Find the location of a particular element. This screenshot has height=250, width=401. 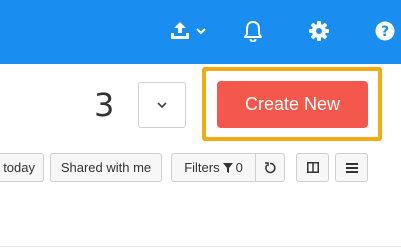

columns-view-button is located at coordinates (312, 167).